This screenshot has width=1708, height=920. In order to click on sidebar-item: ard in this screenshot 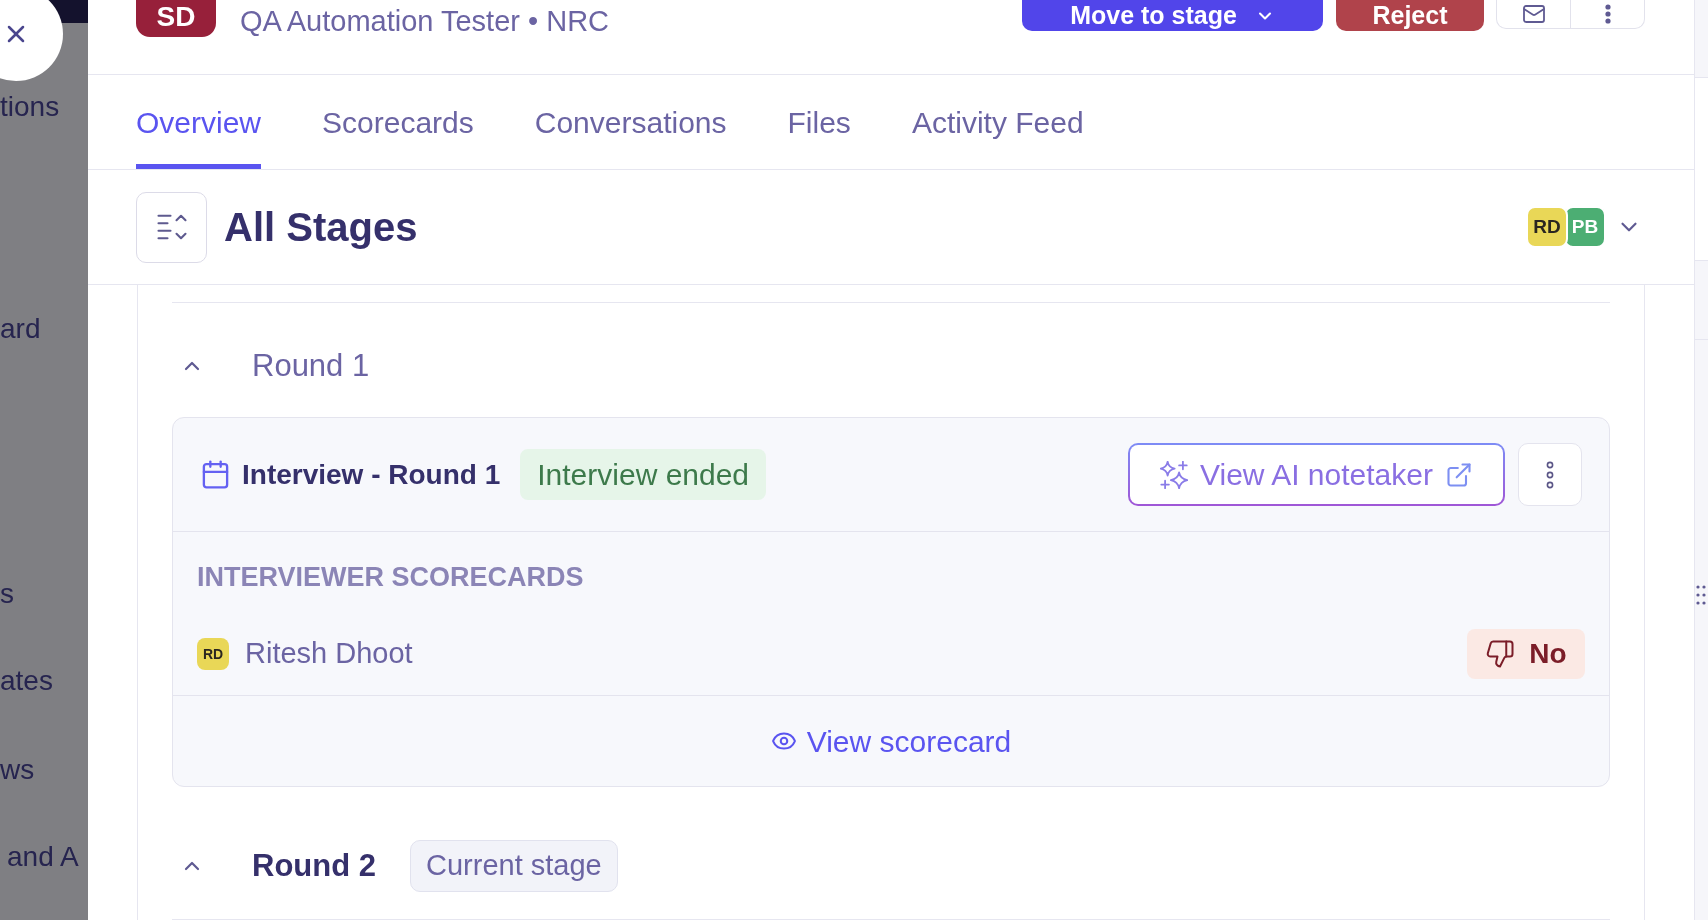, I will do `click(20, 329)`.